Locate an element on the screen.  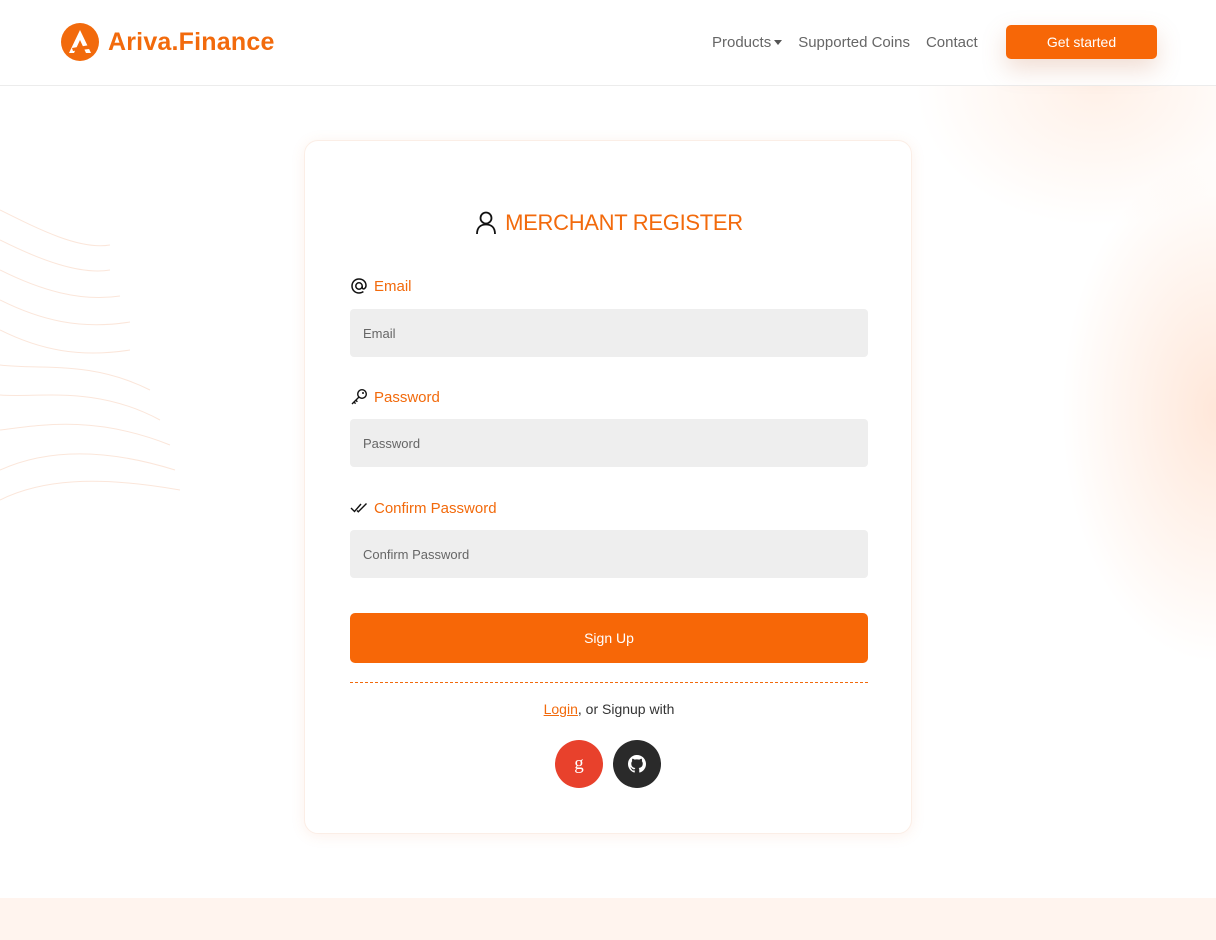
key-icon is located at coordinates (359, 396).